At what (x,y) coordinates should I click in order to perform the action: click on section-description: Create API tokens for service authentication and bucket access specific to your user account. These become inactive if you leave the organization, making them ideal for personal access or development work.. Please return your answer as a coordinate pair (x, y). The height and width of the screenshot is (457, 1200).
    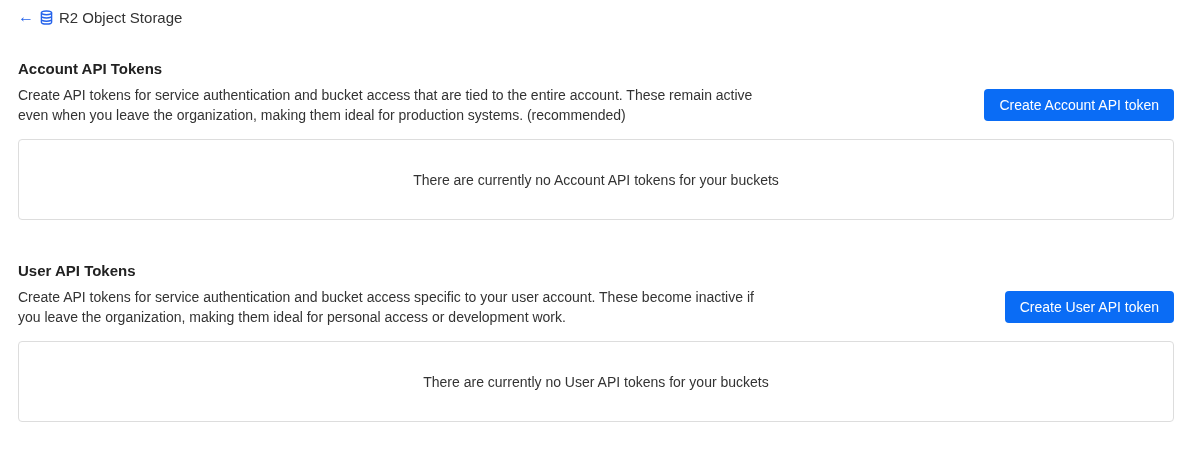
    Looking at the image, I should click on (386, 307).